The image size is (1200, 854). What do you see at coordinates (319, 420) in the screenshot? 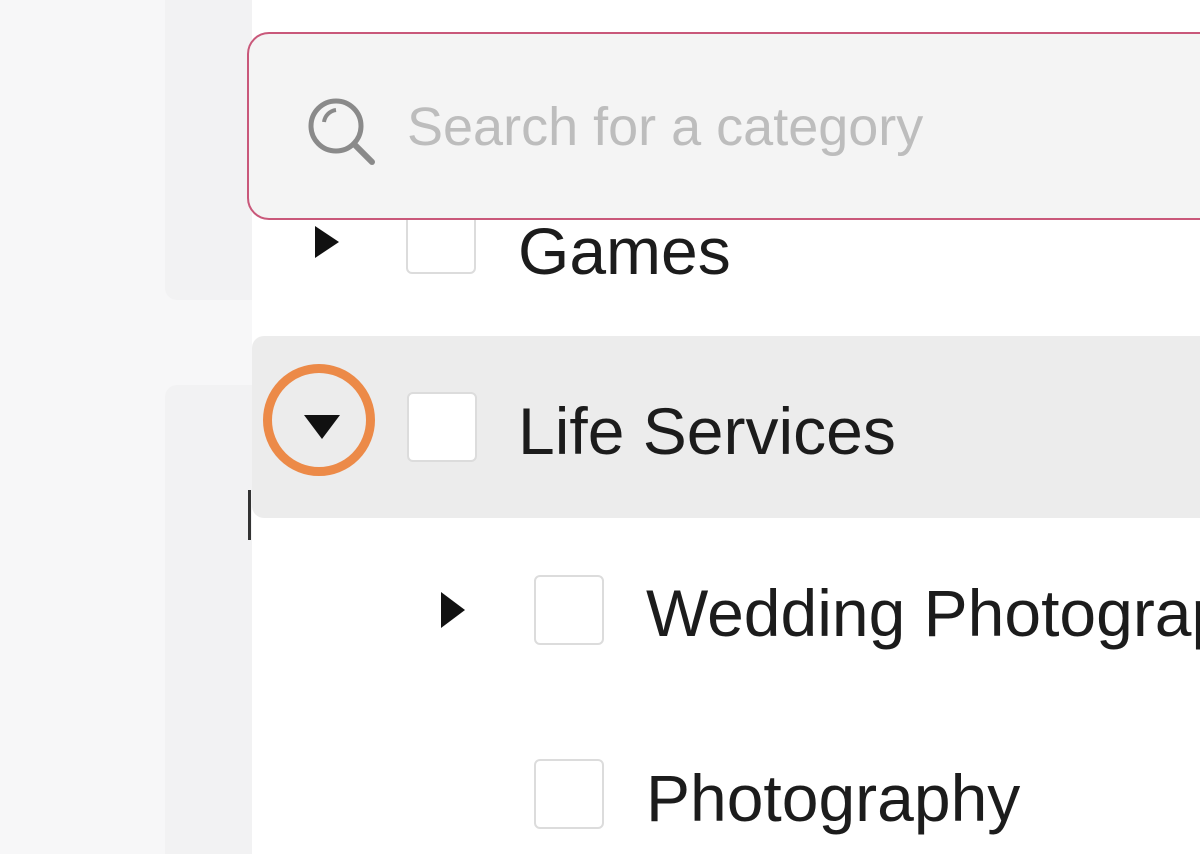
I see `highlight-ring-annotation` at bounding box center [319, 420].